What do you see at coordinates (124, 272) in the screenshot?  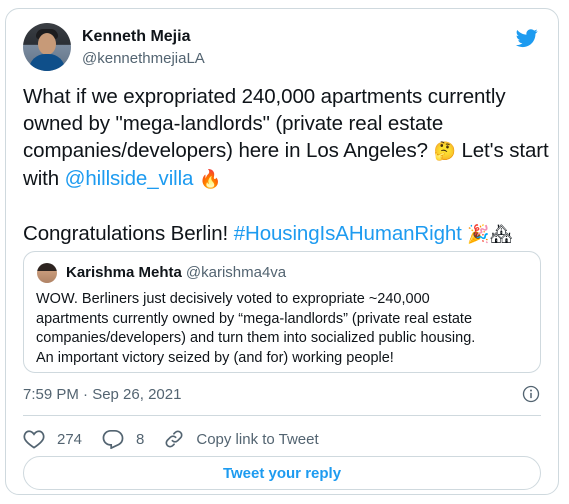 I see `quoted-author-name: Karishma Mehta` at bounding box center [124, 272].